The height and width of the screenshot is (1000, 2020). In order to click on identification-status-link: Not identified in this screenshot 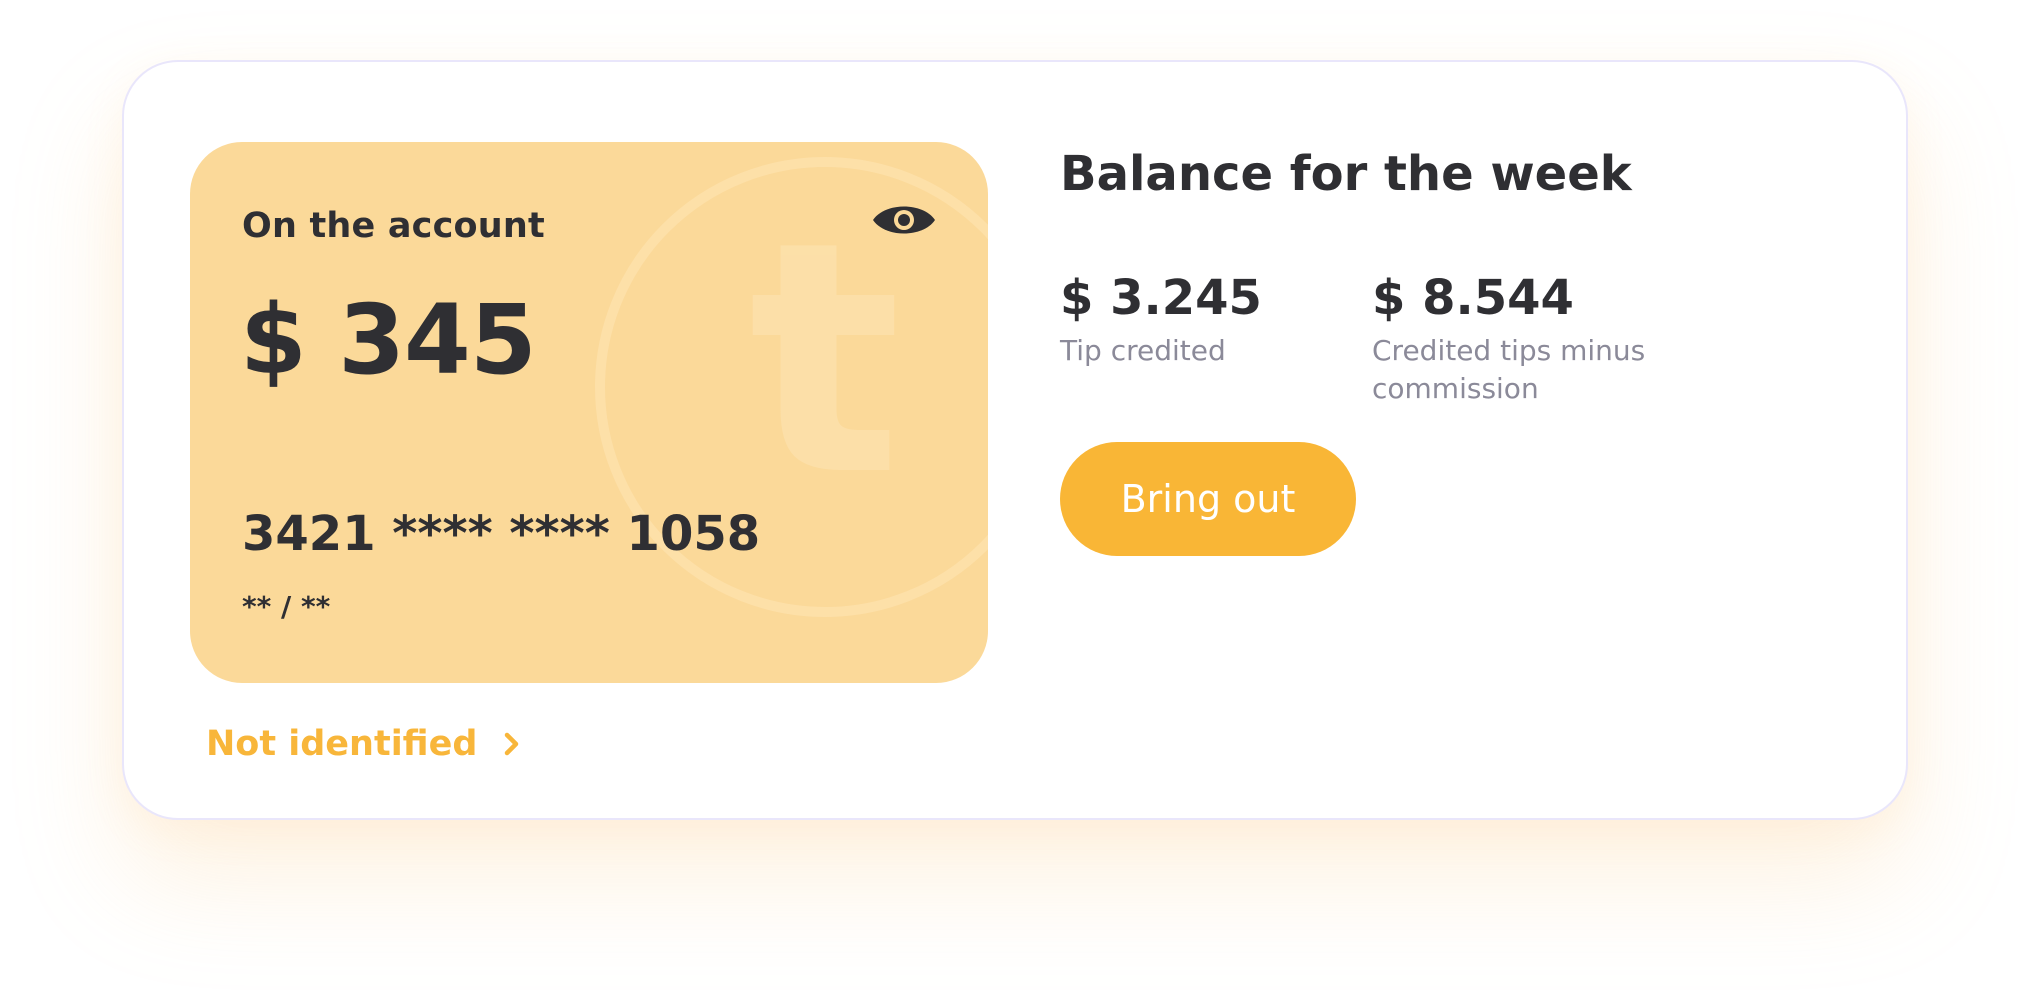, I will do `click(363, 744)`.